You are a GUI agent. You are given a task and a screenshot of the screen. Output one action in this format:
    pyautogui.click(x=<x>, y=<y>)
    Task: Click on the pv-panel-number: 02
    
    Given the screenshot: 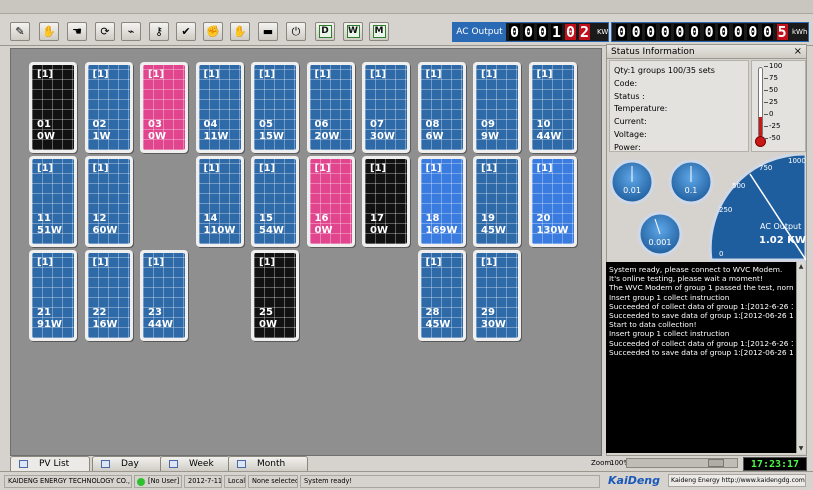 What is the action you would take?
    pyautogui.click(x=99, y=124)
    